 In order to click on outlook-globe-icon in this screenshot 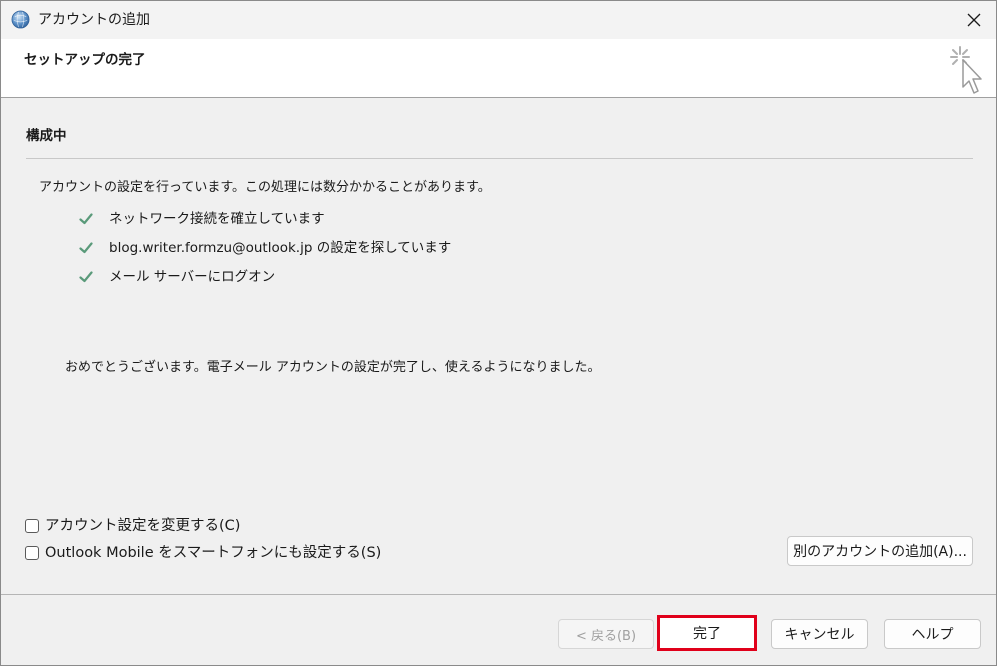, I will do `click(20, 19)`.